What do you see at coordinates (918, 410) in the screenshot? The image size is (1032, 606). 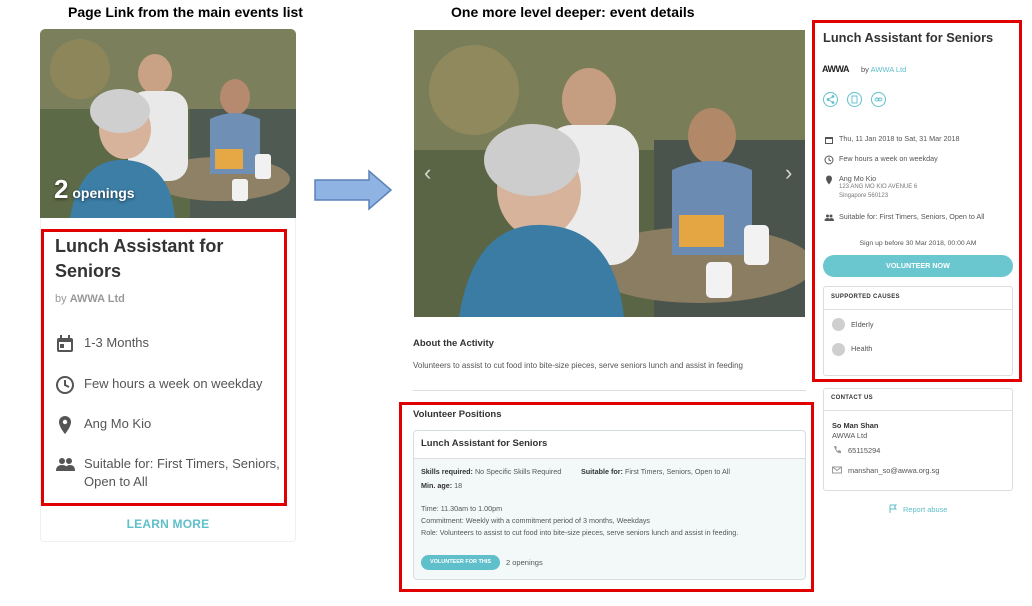 I see `contact-divider` at bounding box center [918, 410].